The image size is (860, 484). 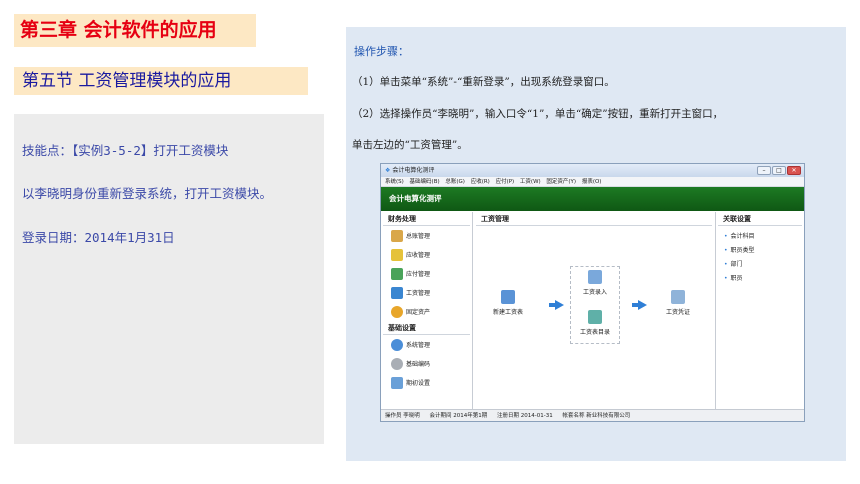 I want to click on nav-payables: 应付管理, so click(x=426, y=273).